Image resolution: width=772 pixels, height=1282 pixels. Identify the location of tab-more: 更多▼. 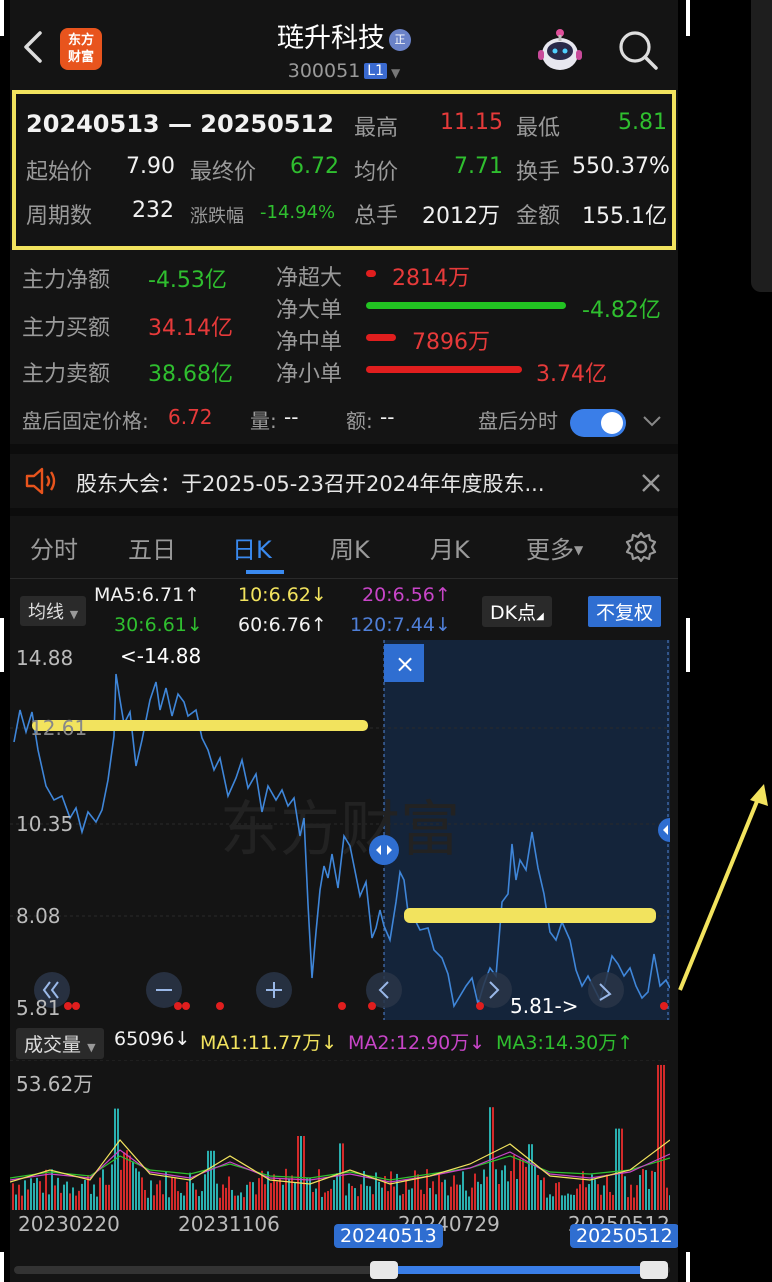
(554, 547).